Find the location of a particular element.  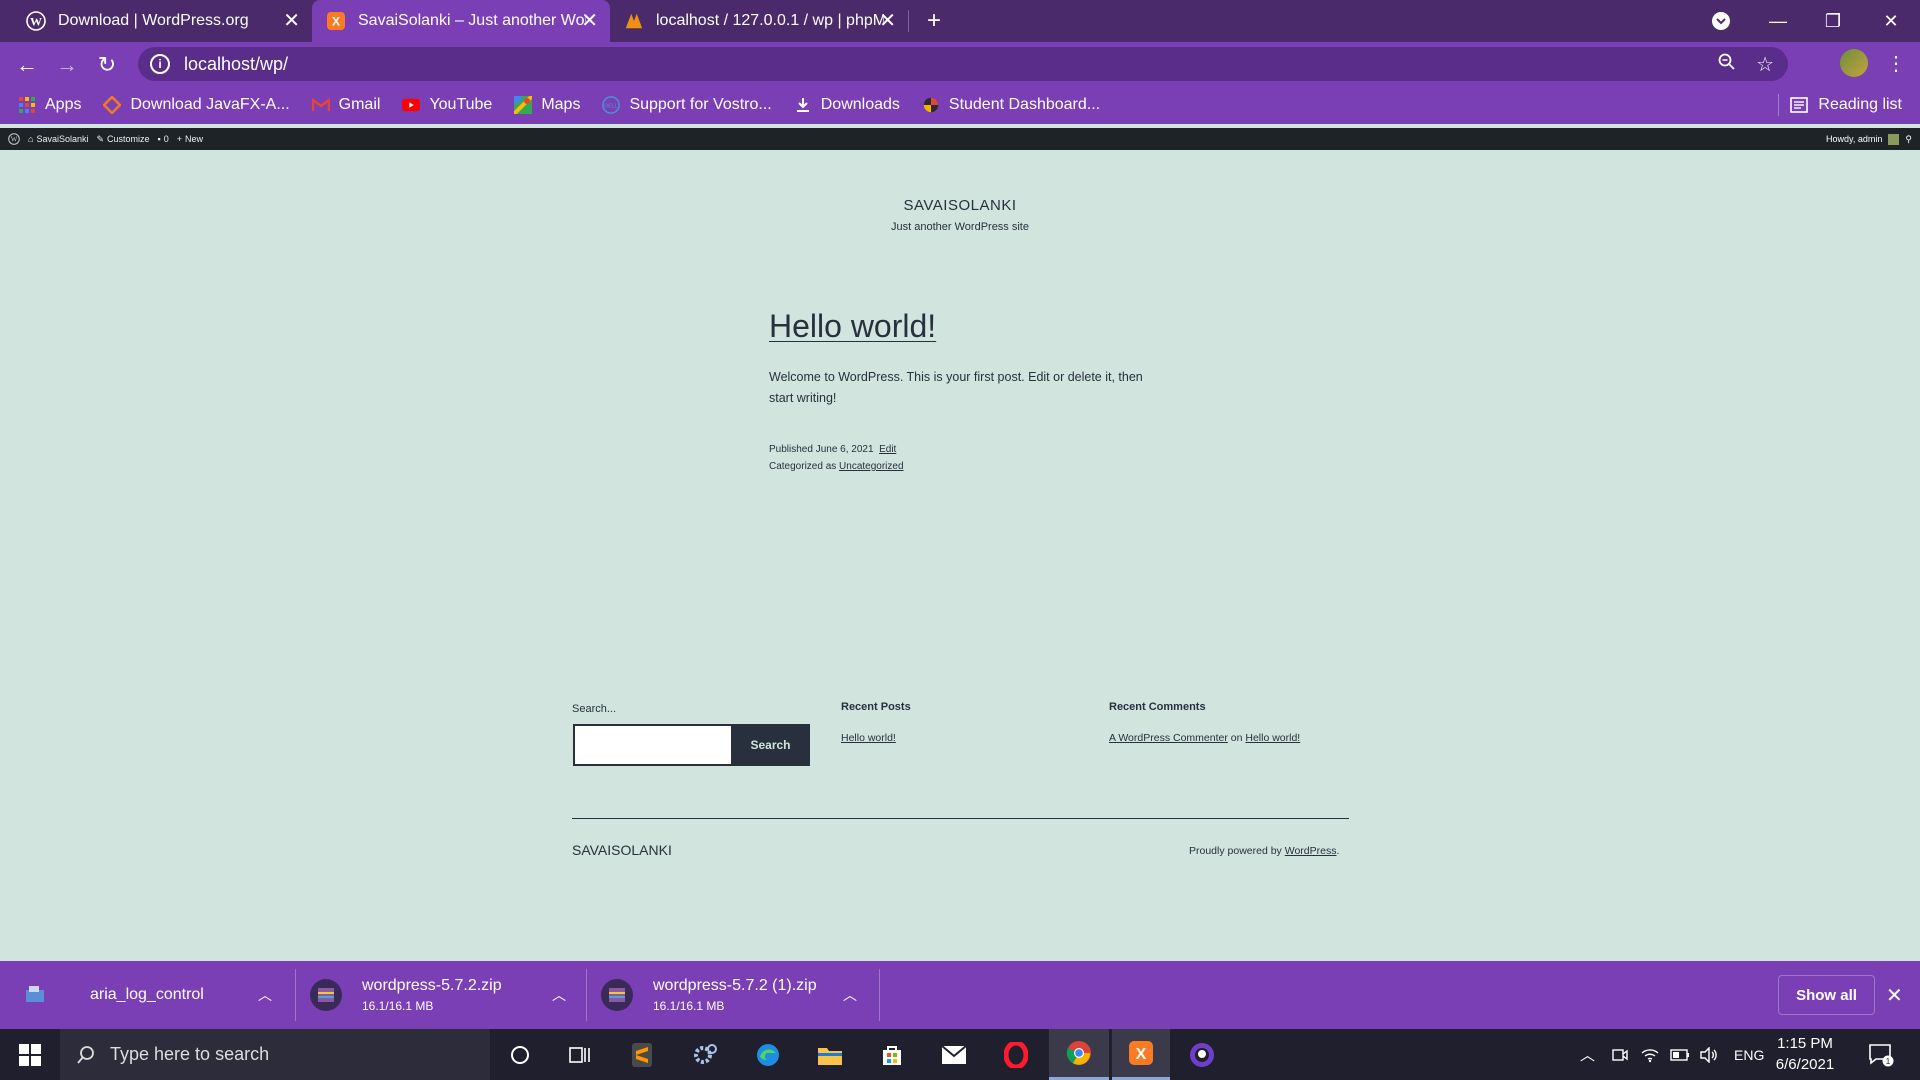

footer-site-title: SAVAISOLANKI is located at coordinates (622, 850).